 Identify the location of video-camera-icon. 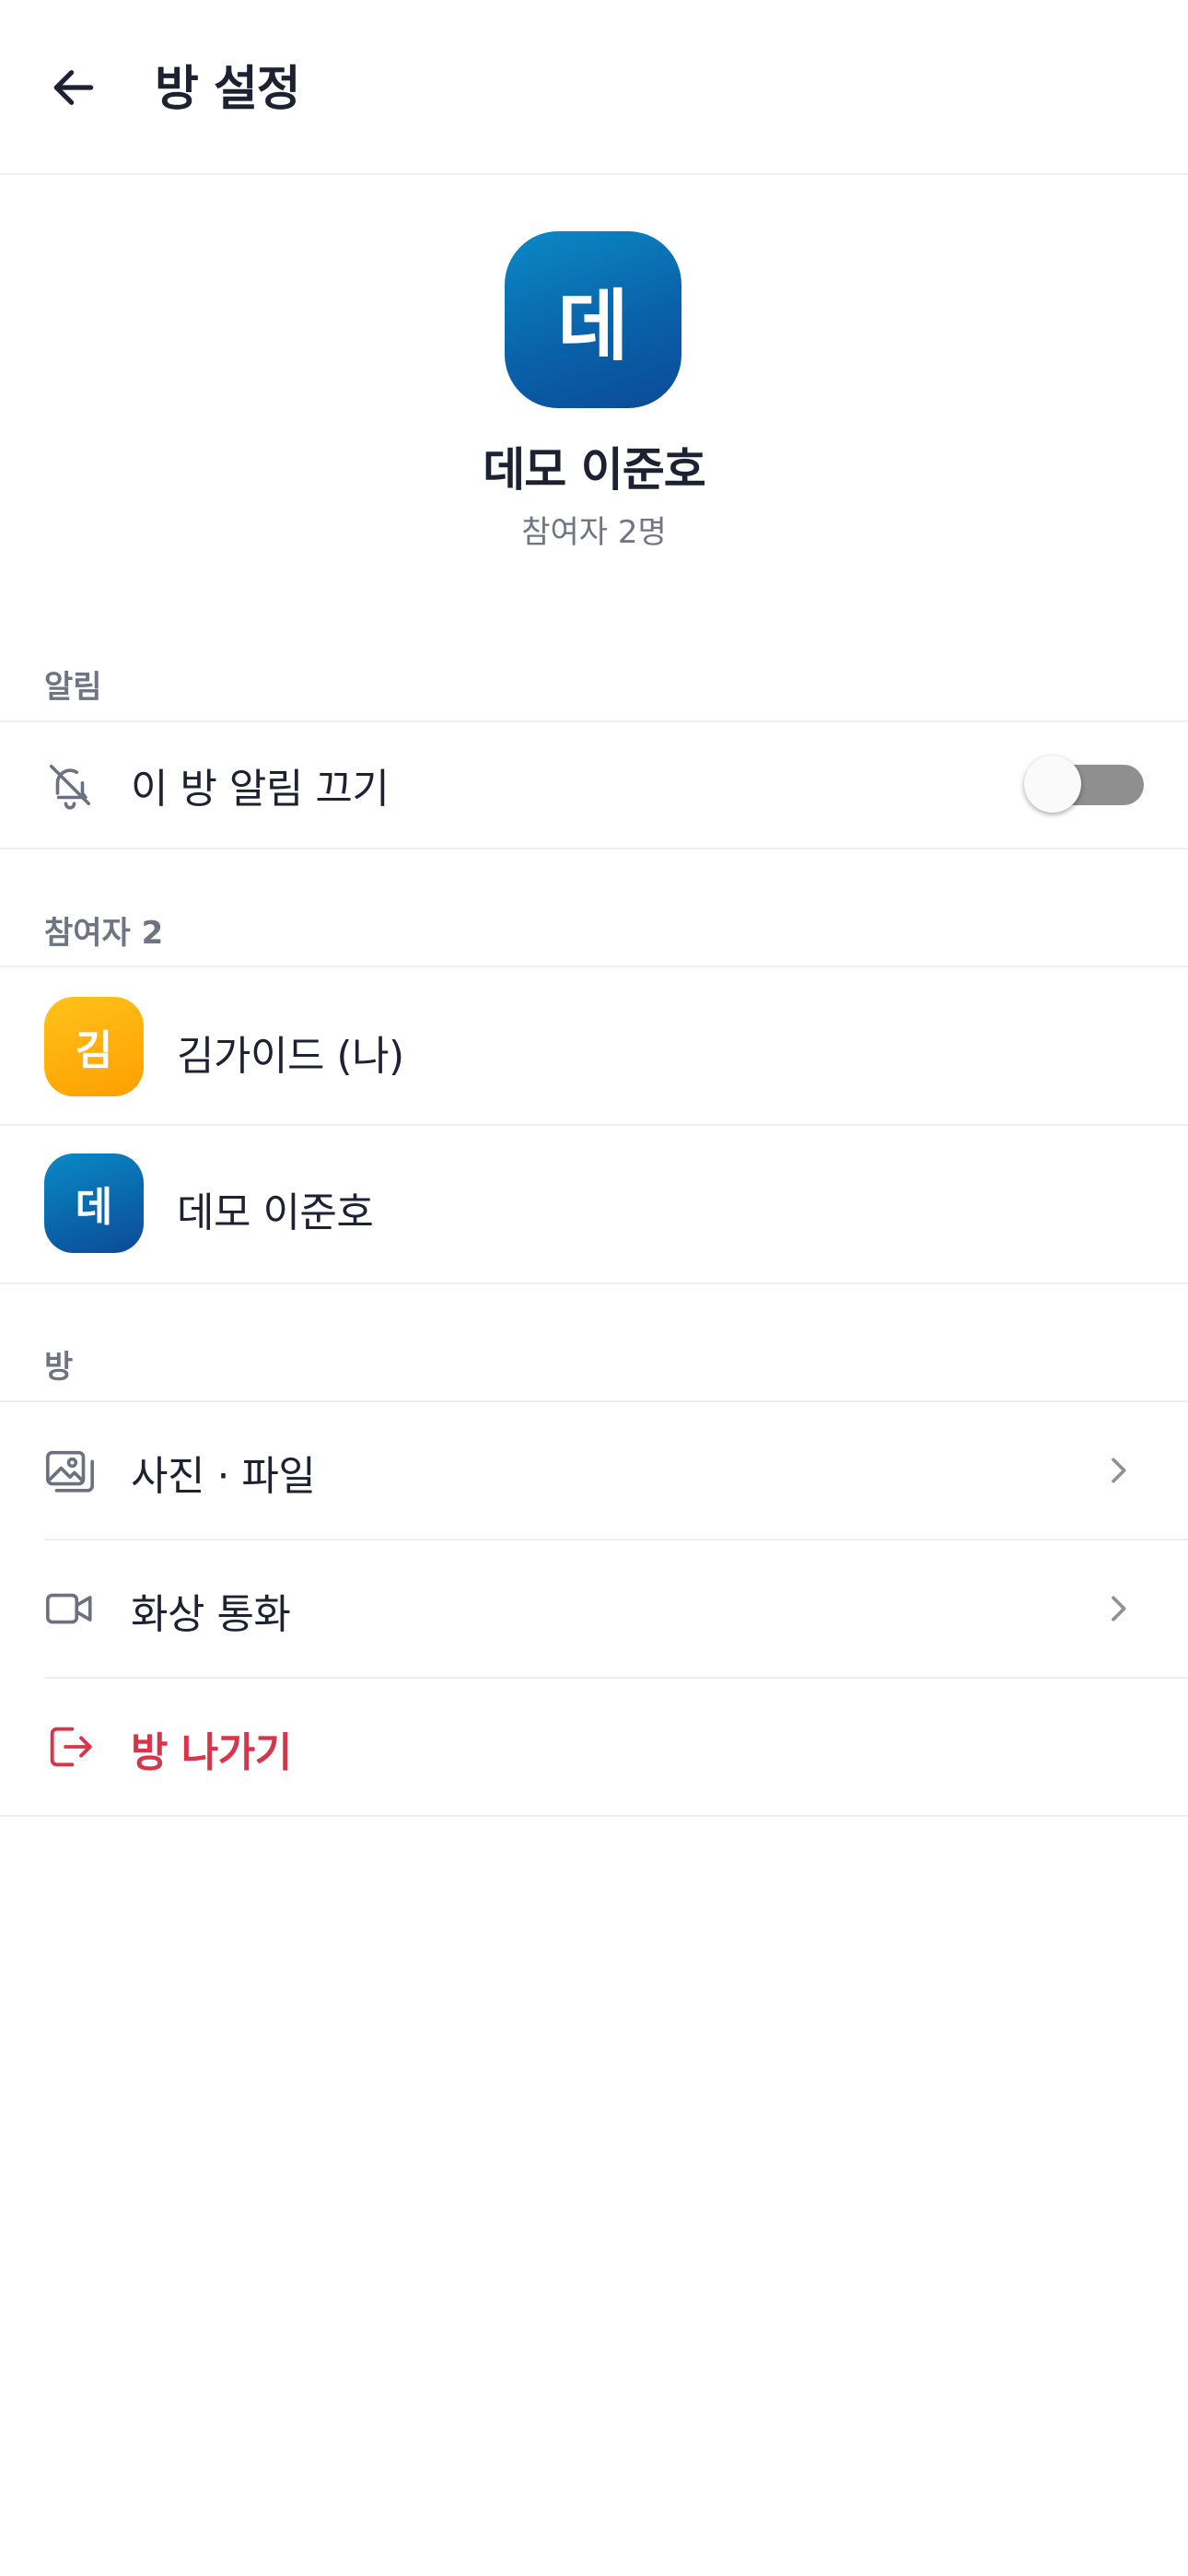
(70, 1608).